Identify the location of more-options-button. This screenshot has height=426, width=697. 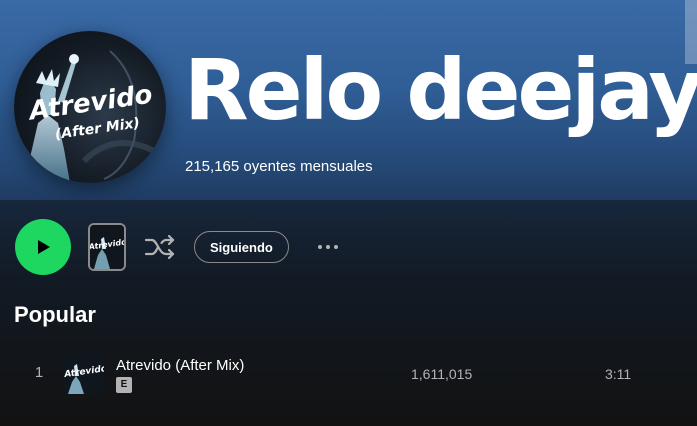
(328, 247).